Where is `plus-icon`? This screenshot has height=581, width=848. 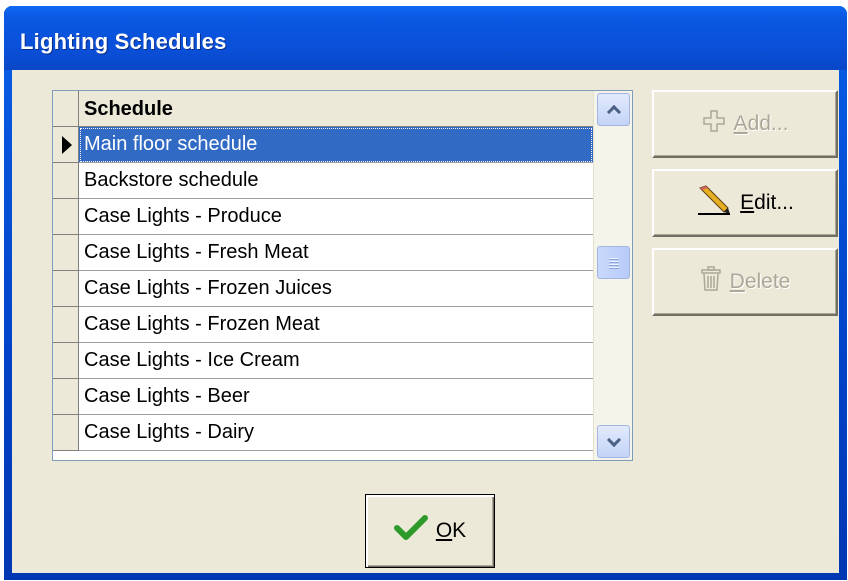 plus-icon is located at coordinates (714, 124).